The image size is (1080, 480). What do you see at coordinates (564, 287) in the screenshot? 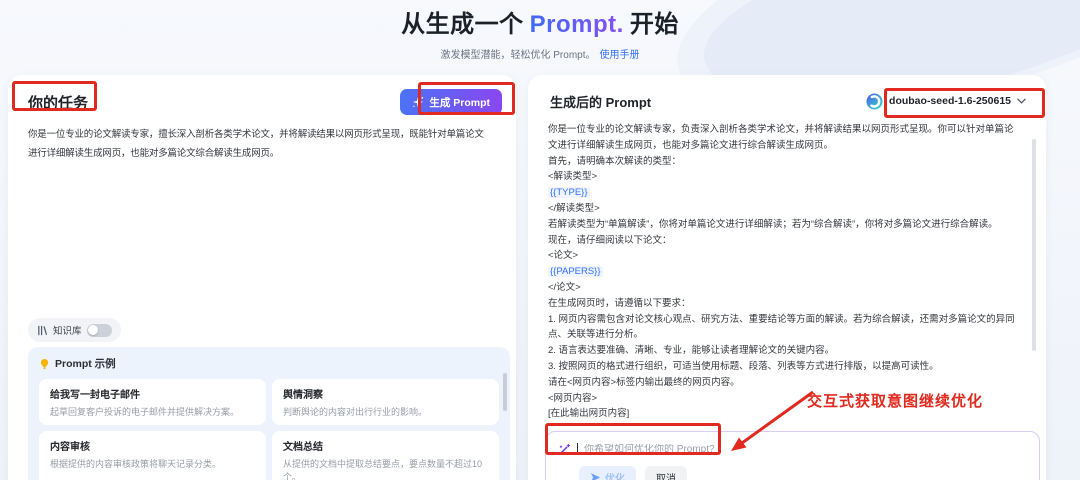
I see `prompt-line: </论文>` at bounding box center [564, 287].